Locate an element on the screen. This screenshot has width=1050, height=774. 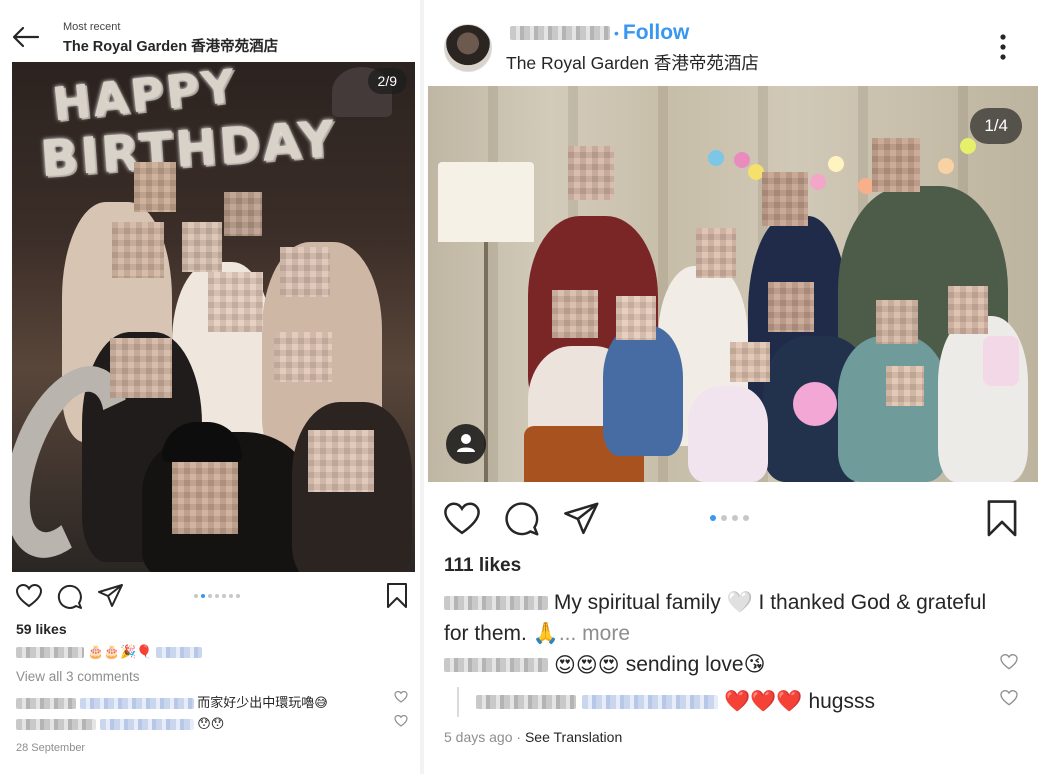
post-username-row: • Follow is located at coordinates (600, 33).